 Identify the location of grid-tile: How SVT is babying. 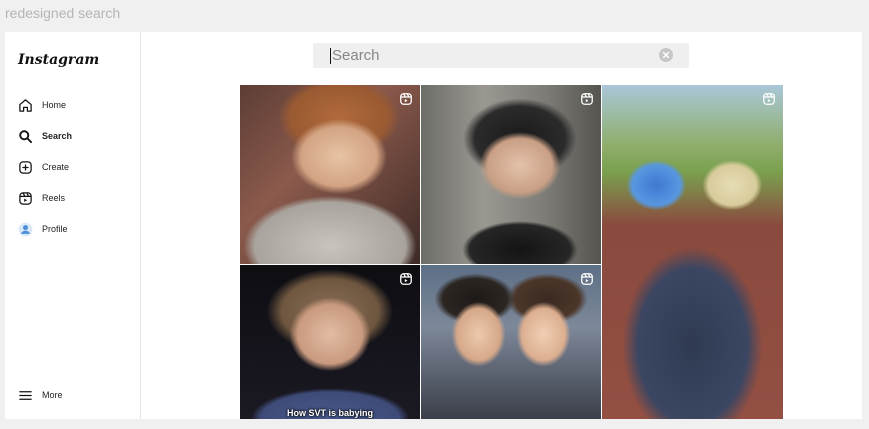
(330, 342).